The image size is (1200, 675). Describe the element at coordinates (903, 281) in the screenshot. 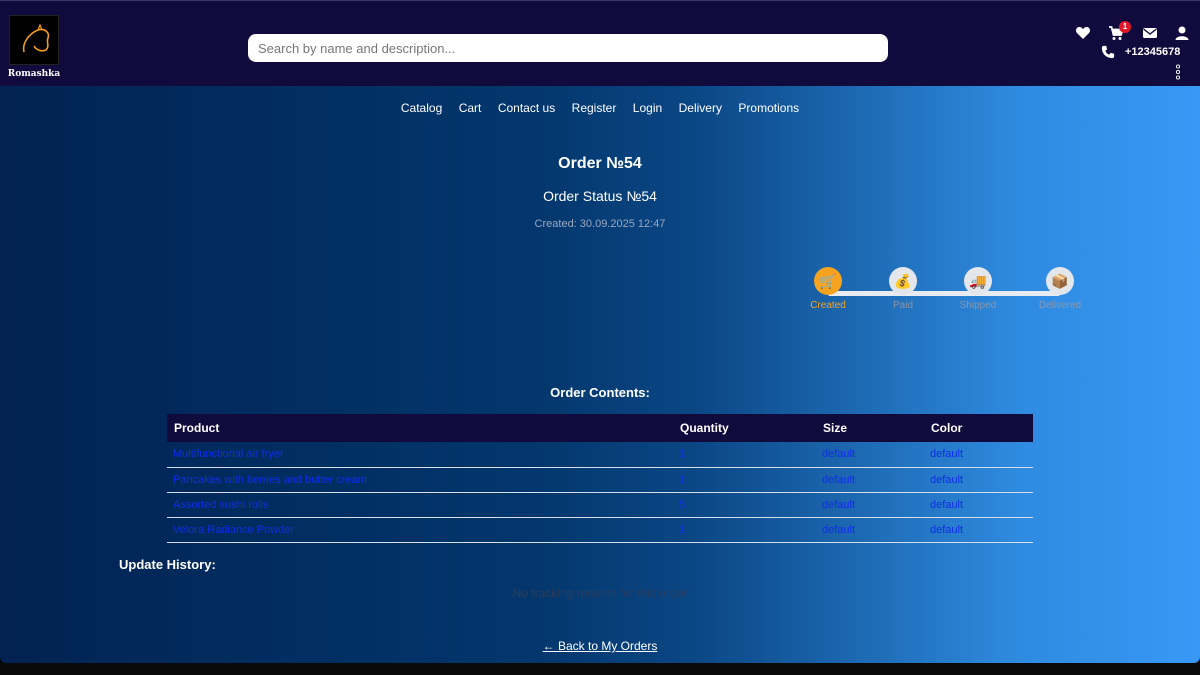

I see `tracker-step-icon: 💰` at that location.